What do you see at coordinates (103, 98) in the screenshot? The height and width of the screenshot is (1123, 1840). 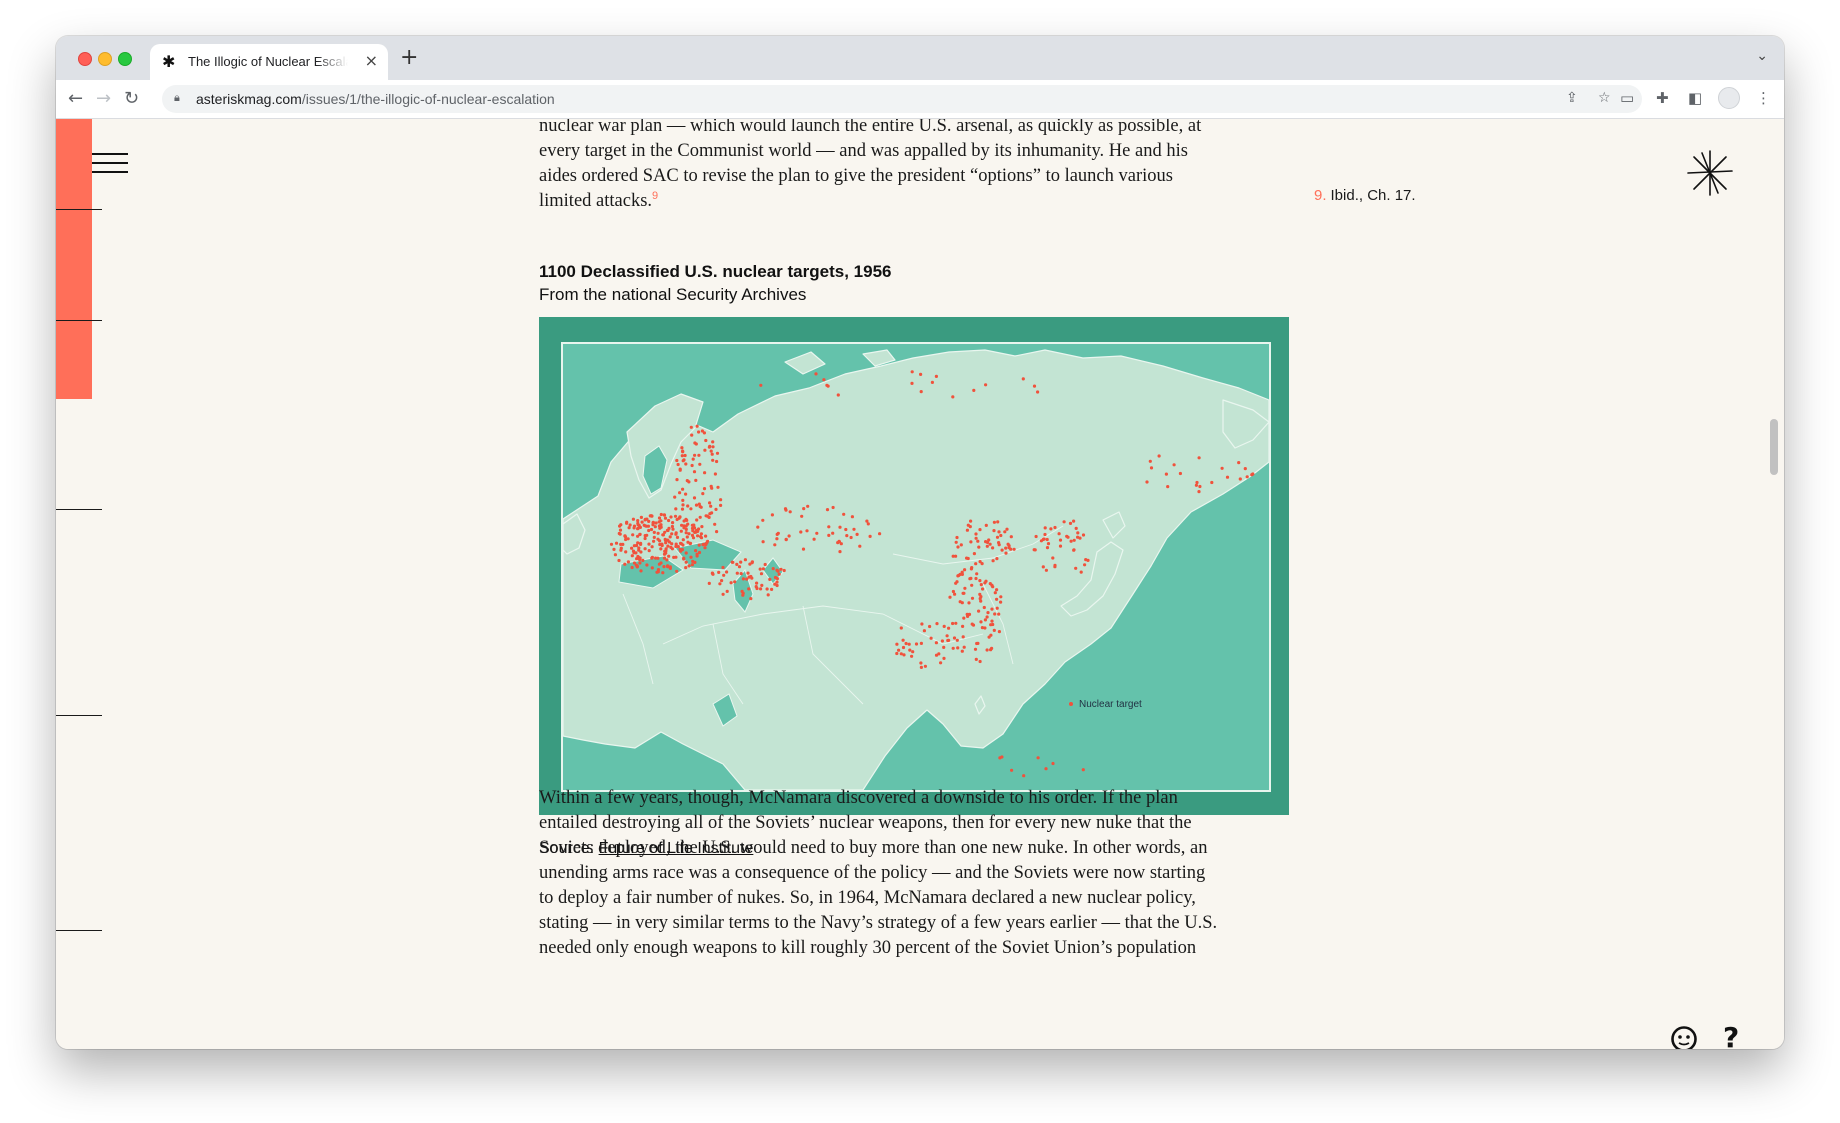 I see `forward-arrow-icon: →` at bounding box center [103, 98].